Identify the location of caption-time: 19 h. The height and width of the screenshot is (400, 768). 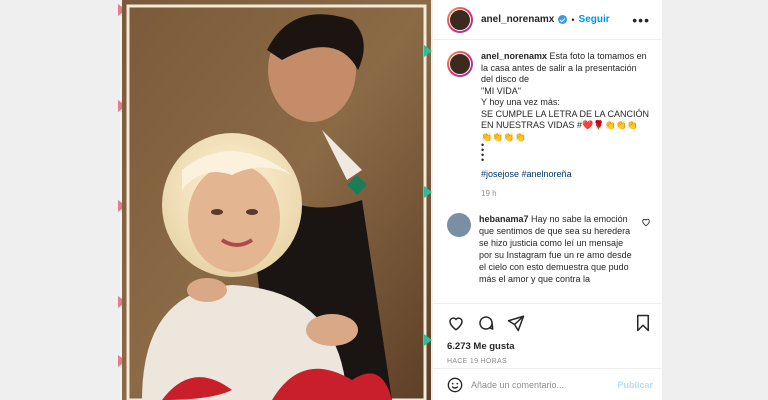
(566, 194).